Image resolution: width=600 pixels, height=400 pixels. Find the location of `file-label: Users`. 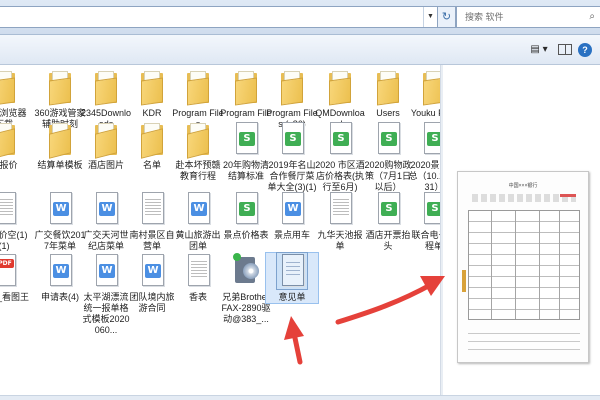

file-label: Users is located at coordinates (388, 113).